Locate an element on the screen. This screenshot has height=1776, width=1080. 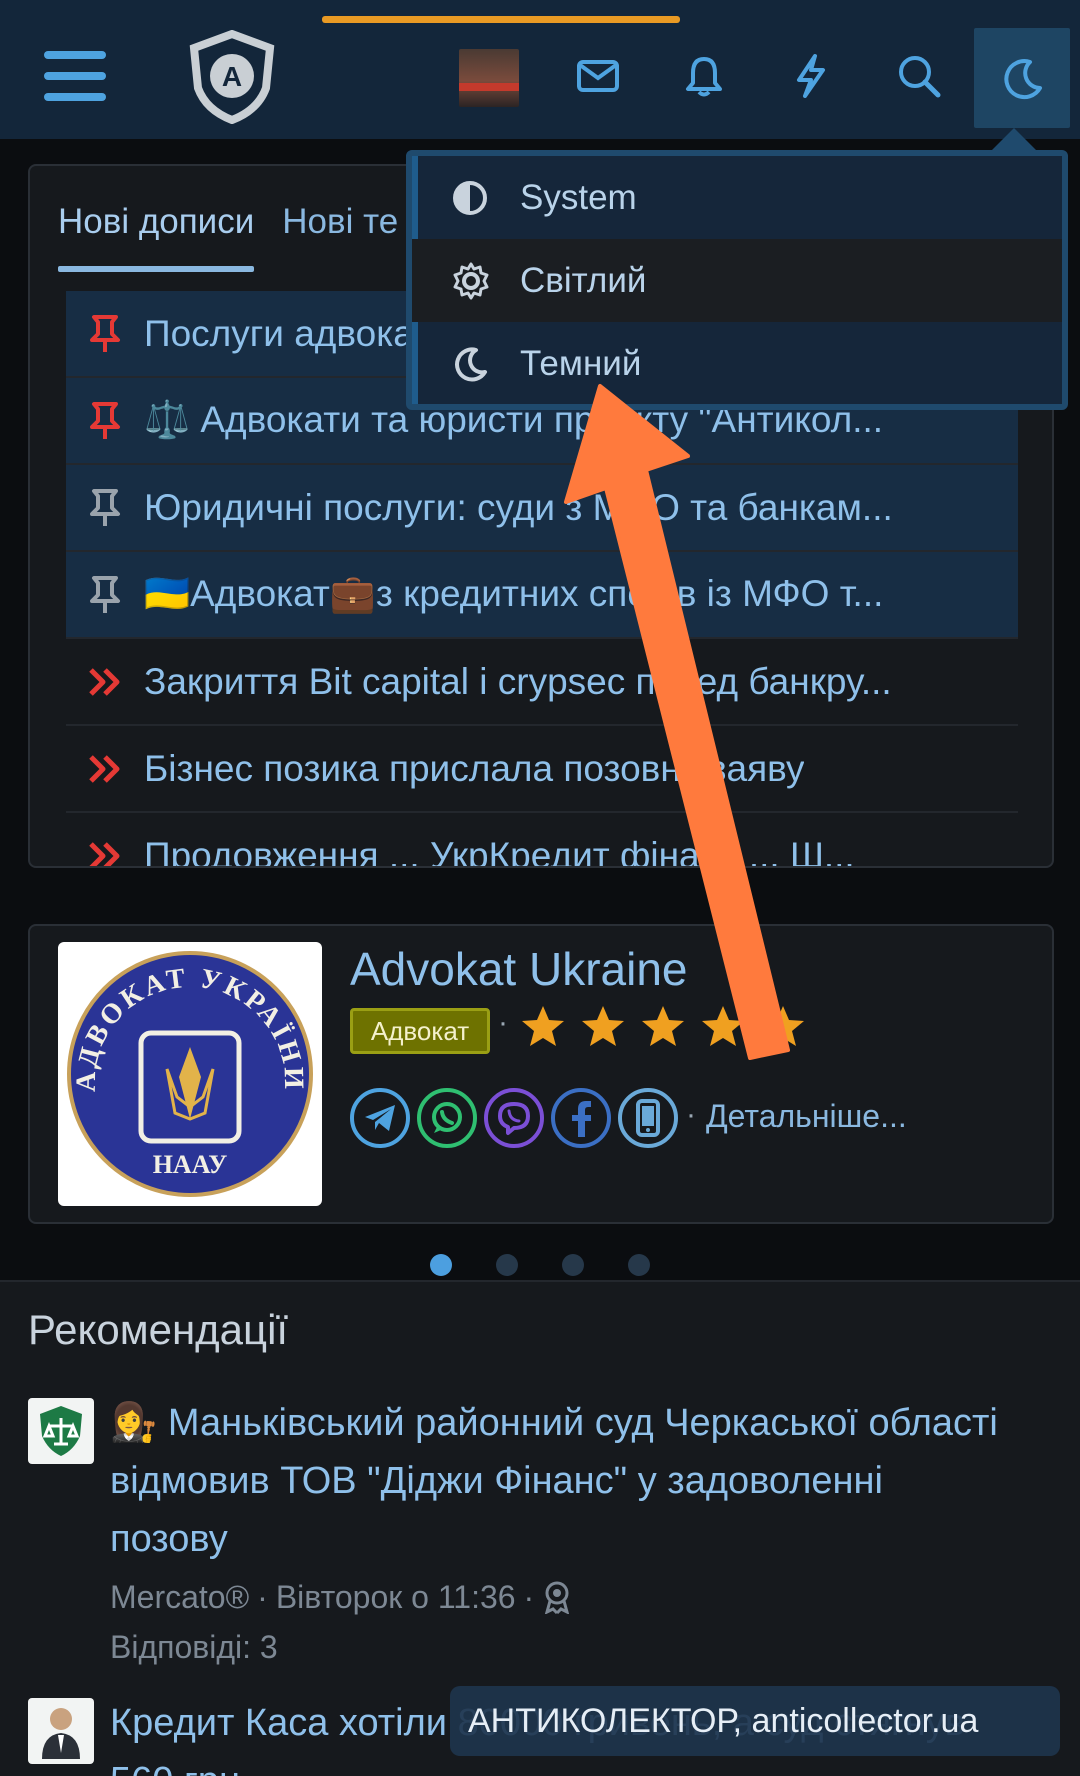
theme-toggle-button is located at coordinates (1022, 78).